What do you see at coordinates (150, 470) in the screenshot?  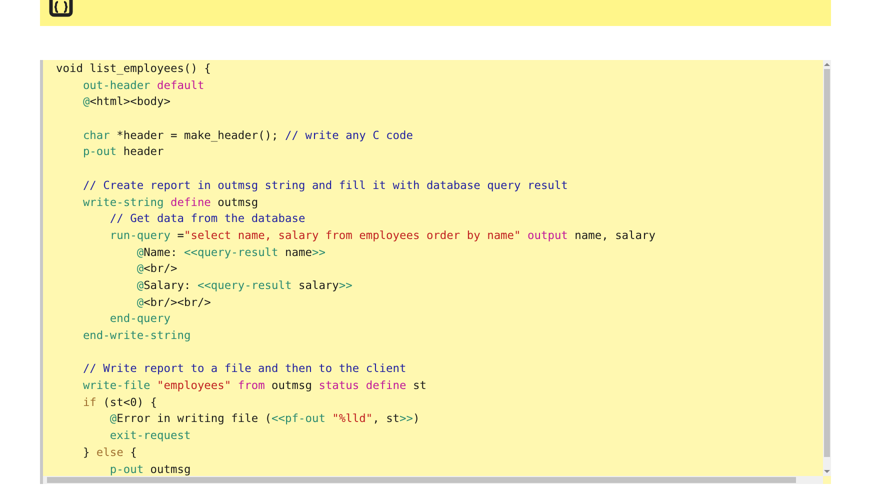 I see `code-line: p-out outmsg` at bounding box center [150, 470].